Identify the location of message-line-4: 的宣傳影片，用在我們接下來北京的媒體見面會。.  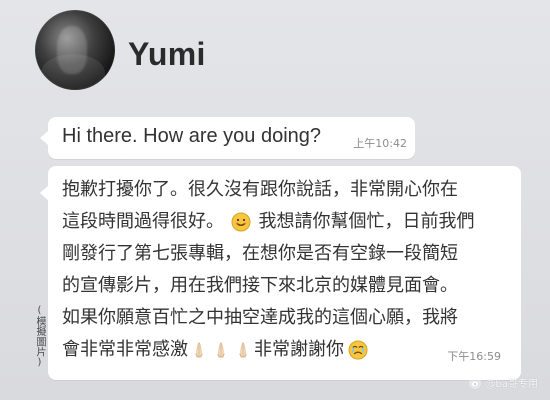
(260, 285).